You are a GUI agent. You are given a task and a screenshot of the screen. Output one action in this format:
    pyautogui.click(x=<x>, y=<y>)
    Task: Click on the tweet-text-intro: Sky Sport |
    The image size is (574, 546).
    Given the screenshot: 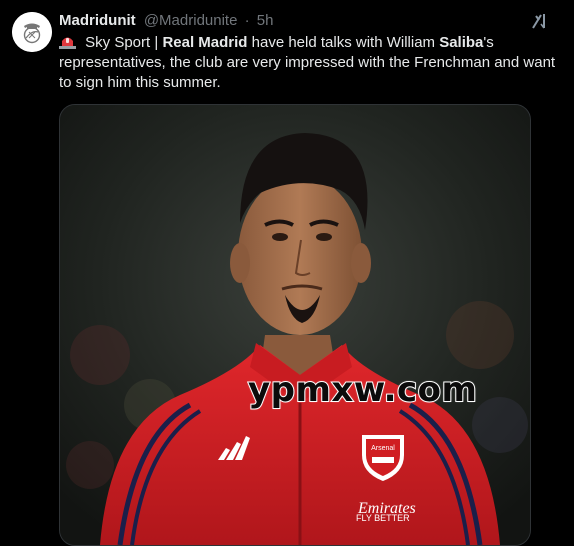 What is the action you would take?
    pyautogui.click(x=122, y=42)
    